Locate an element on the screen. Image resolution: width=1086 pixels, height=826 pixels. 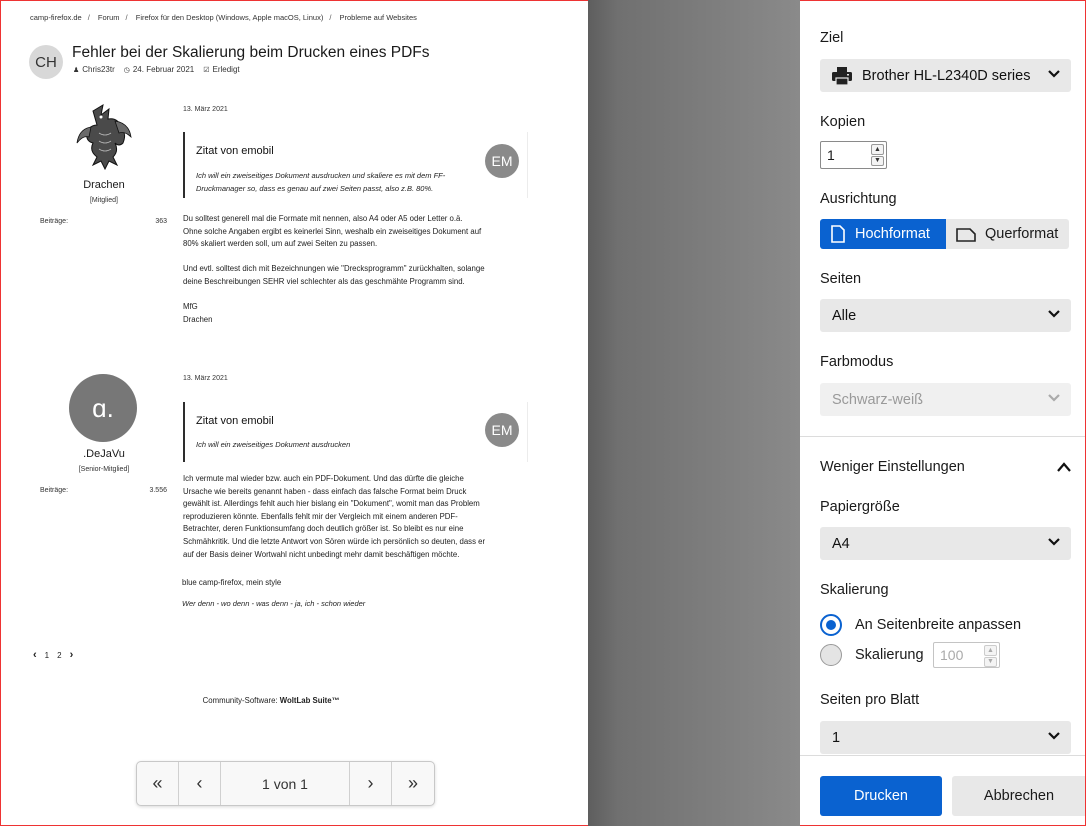
footer-brand: WoltLab Suite™ is located at coordinates (309, 700).